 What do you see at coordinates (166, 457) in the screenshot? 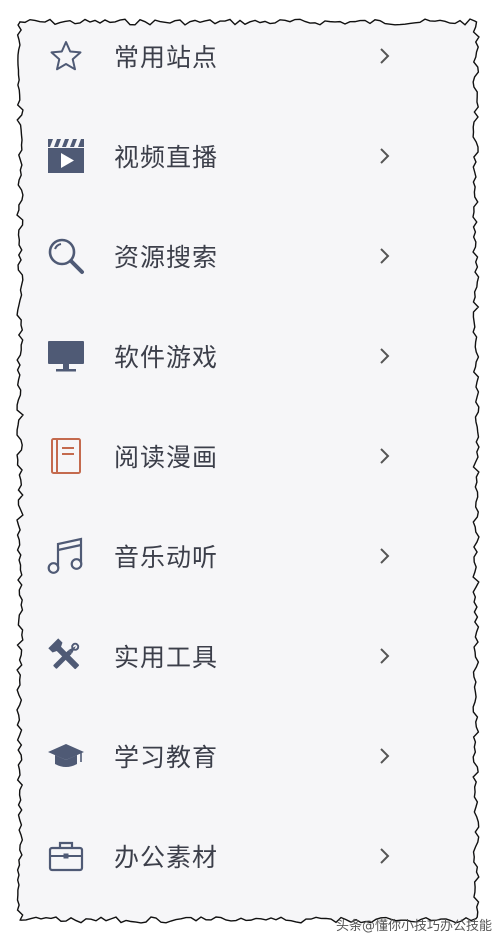
I see `menu-item-label: 阅读漫画` at bounding box center [166, 457].